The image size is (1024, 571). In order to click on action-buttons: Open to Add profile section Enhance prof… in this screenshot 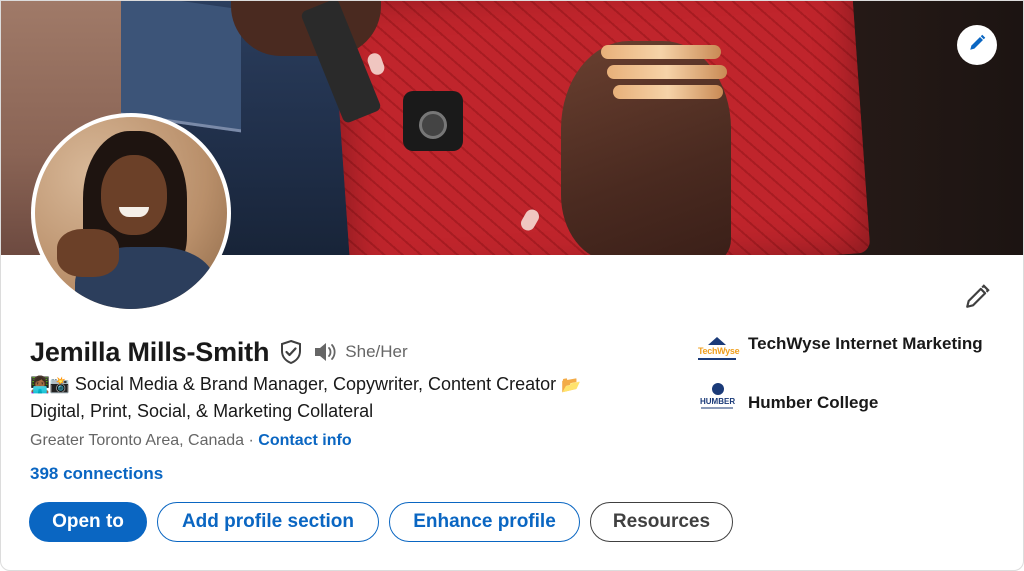, I will do `click(381, 522)`.